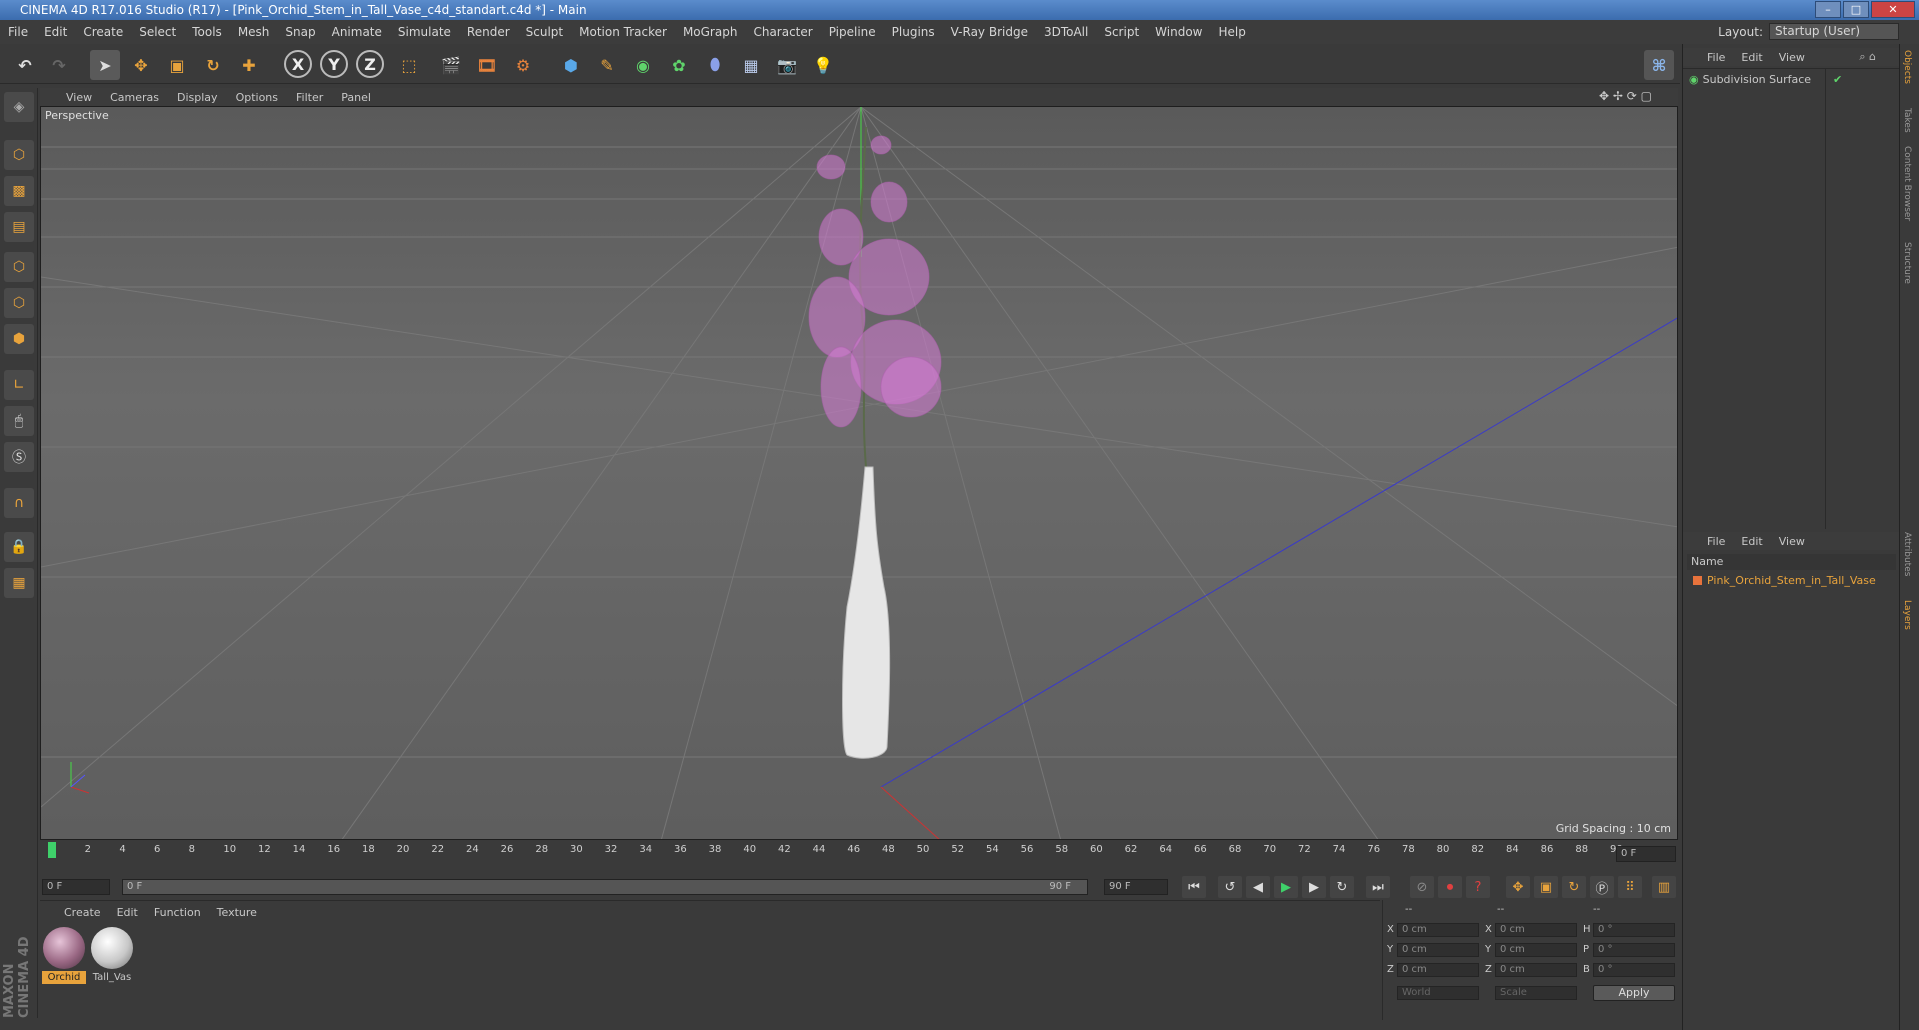 Image resolution: width=1919 pixels, height=1030 pixels. I want to click on move-icon: ✥, so click(141, 65).